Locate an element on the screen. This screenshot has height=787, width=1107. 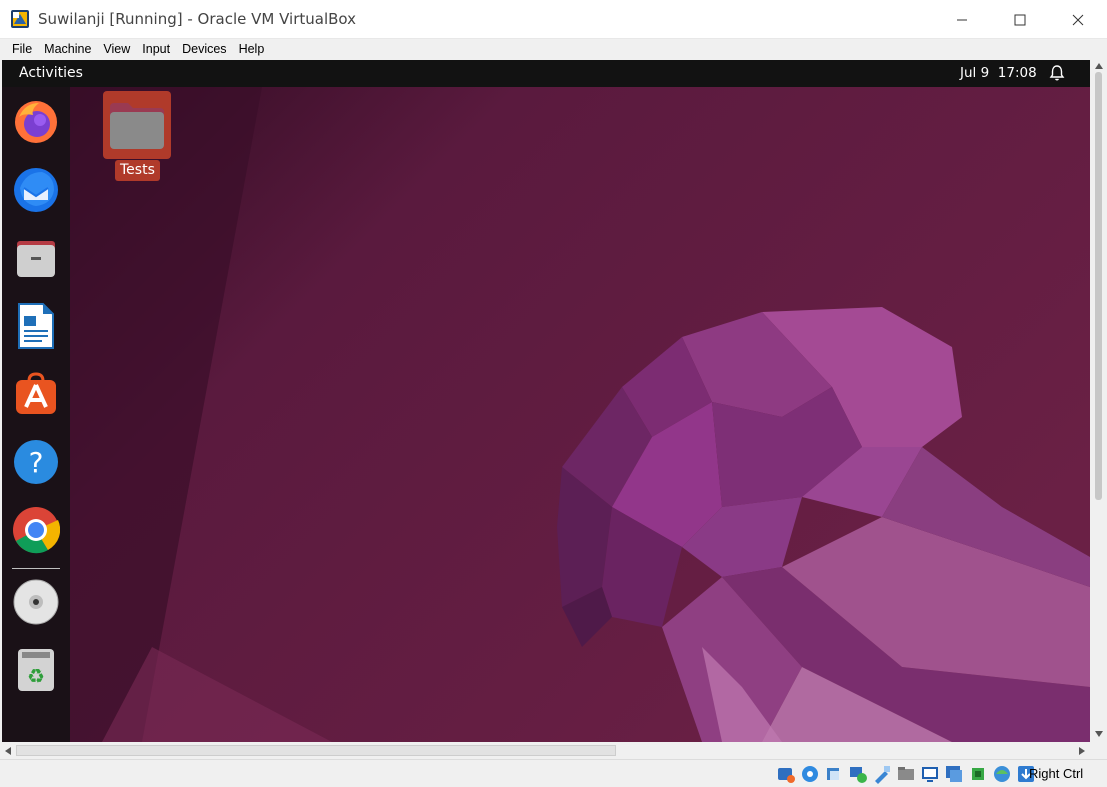
scroll-down-button is located at coordinates (1098, 734).